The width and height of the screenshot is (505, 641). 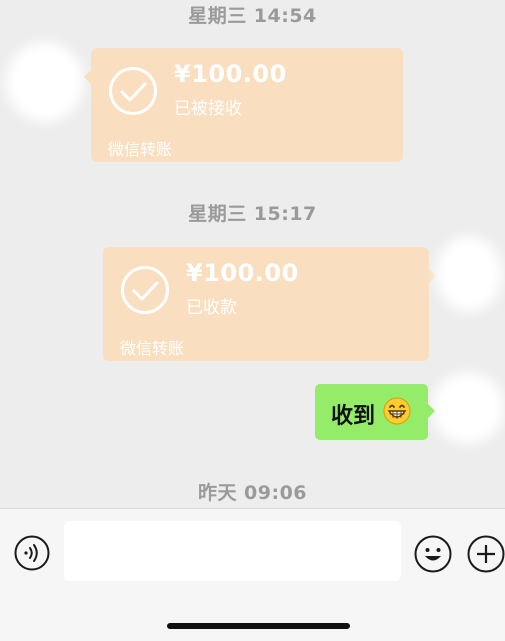 What do you see at coordinates (433, 554) in the screenshot?
I see `smiley-icon` at bounding box center [433, 554].